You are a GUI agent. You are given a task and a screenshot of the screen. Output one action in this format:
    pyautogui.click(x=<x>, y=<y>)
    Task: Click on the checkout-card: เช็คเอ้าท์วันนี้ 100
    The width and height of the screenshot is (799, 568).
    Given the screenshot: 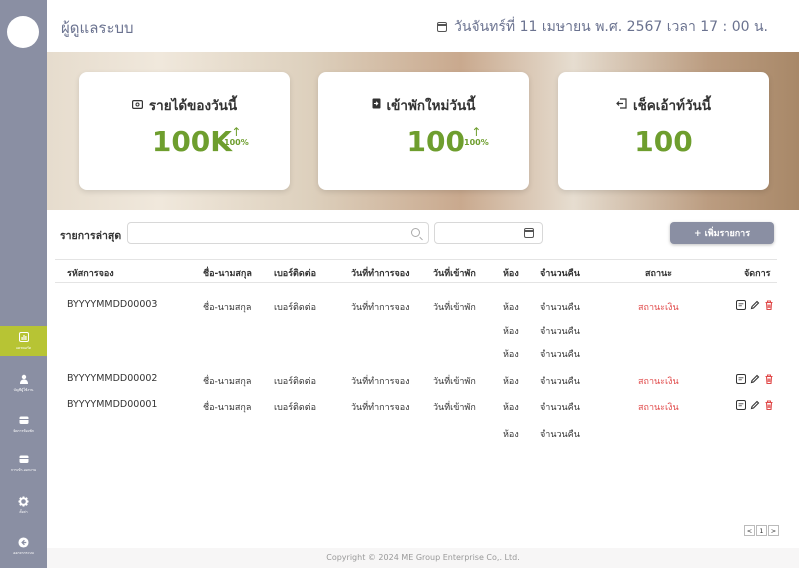 What is the action you would take?
    pyautogui.click(x=663, y=131)
    